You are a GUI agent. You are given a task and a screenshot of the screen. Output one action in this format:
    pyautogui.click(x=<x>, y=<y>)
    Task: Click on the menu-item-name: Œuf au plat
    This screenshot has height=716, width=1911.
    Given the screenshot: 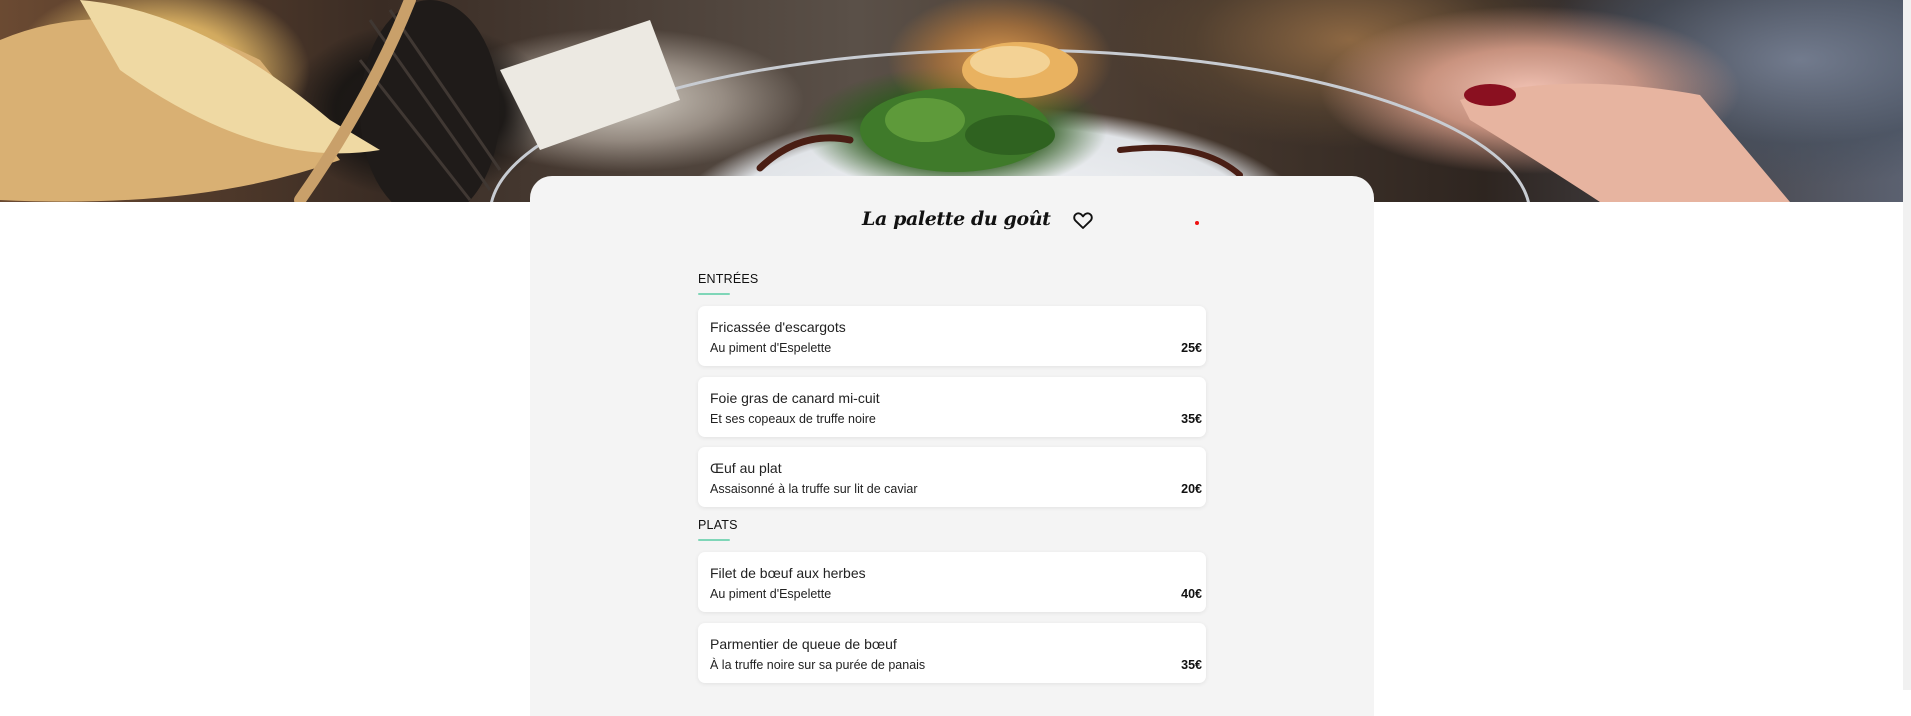 What is the action you would take?
    pyautogui.click(x=746, y=468)
    